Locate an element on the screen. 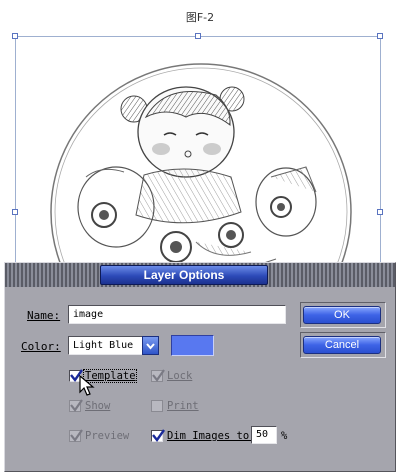 This screenshot has width=400, height=475. chevron-down-icon is located at coordinates (150, 346).